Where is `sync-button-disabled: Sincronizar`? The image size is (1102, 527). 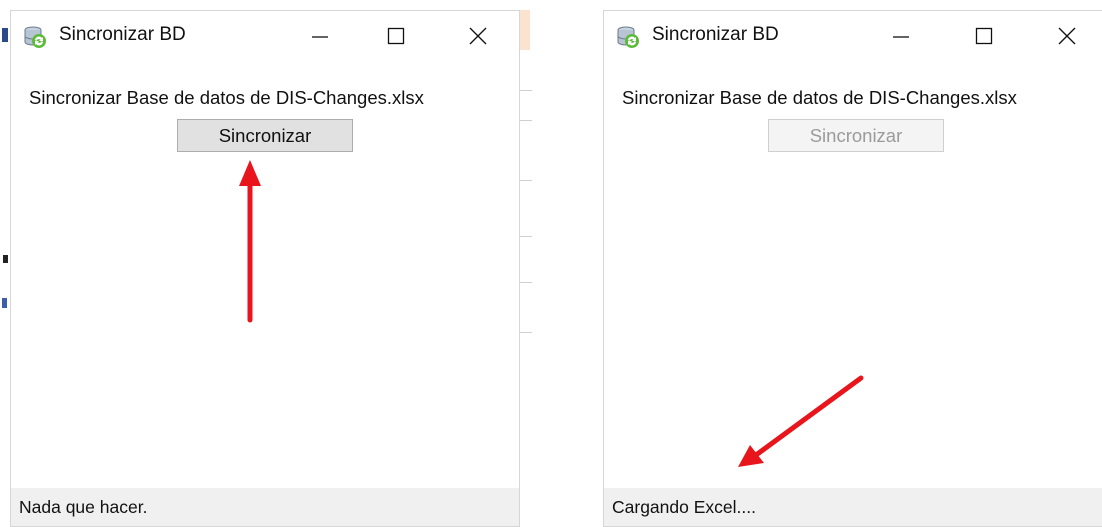 sync-button-disabled: Sincronizar is located at coordinates (856, 135).